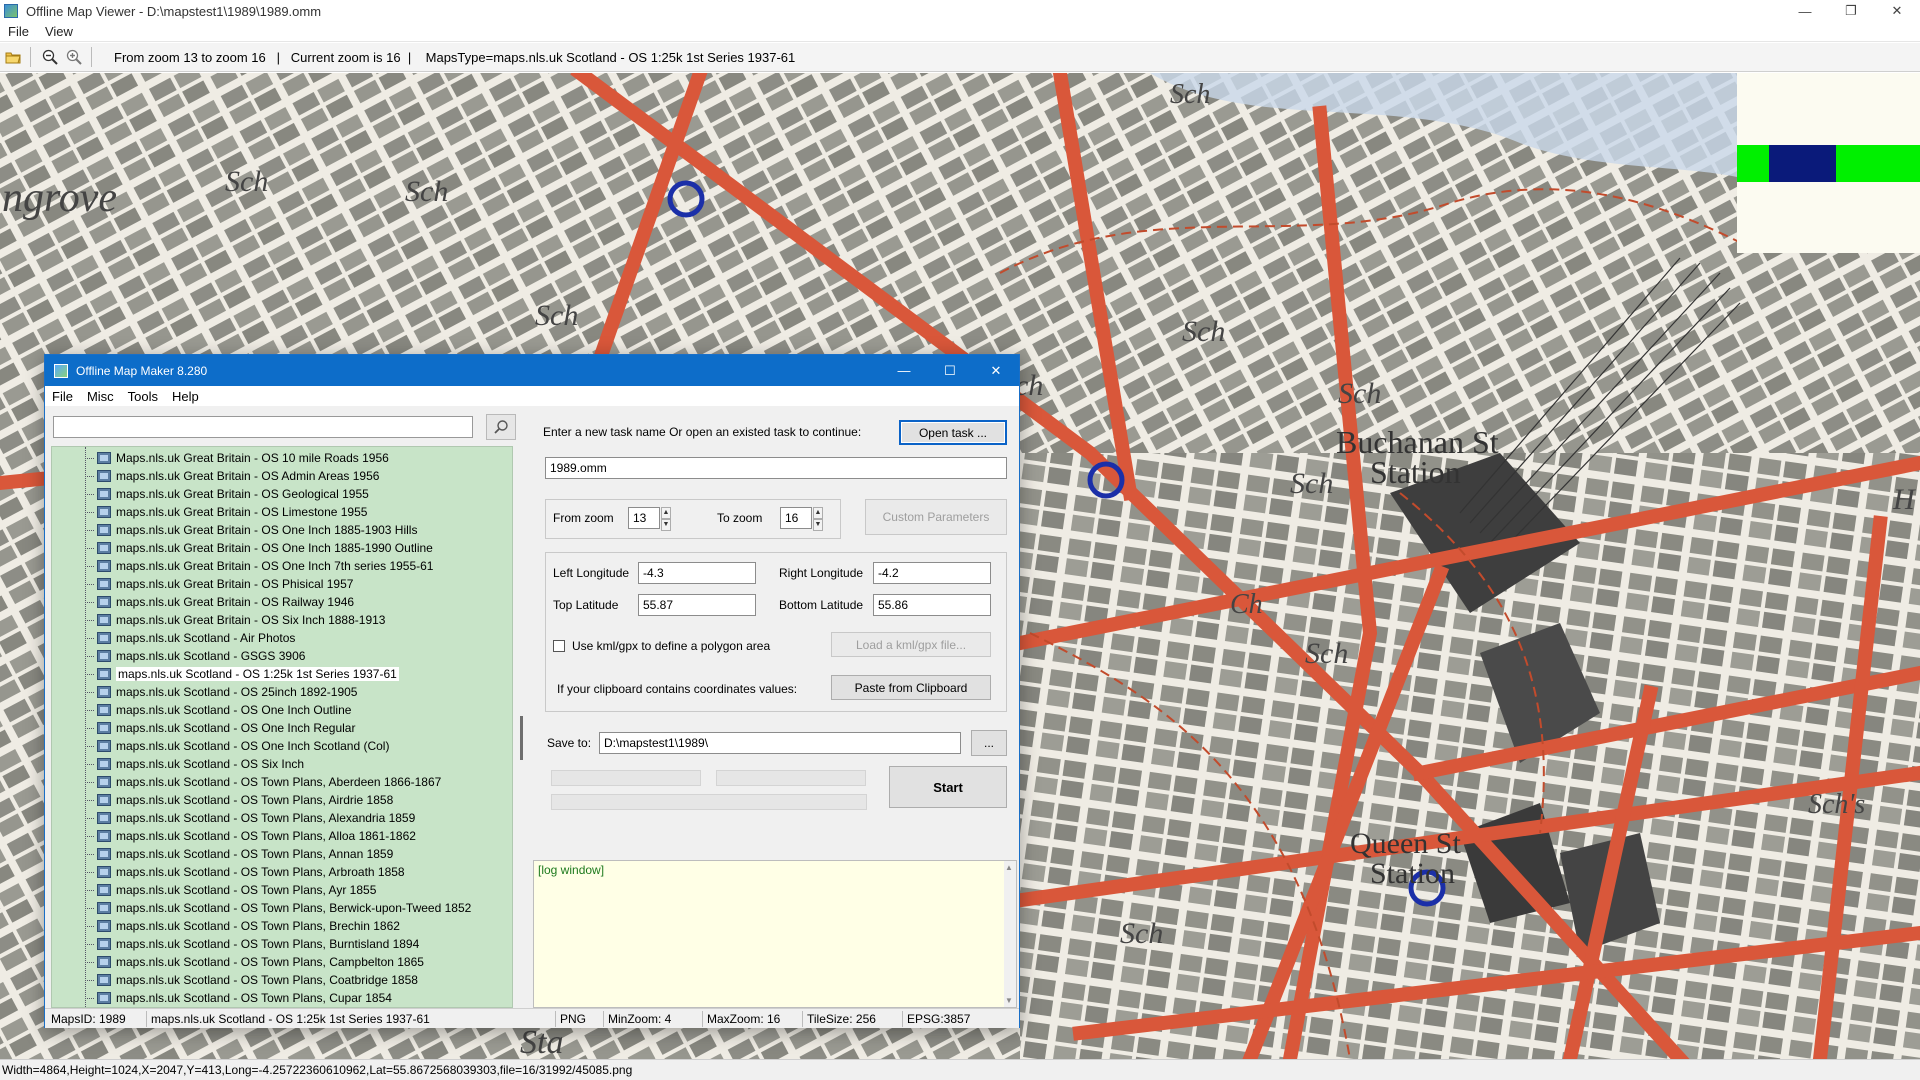  What do you see at coordinates (501, 427) in the screenshot?
I see `search-button` at bounding box center [501, 427].